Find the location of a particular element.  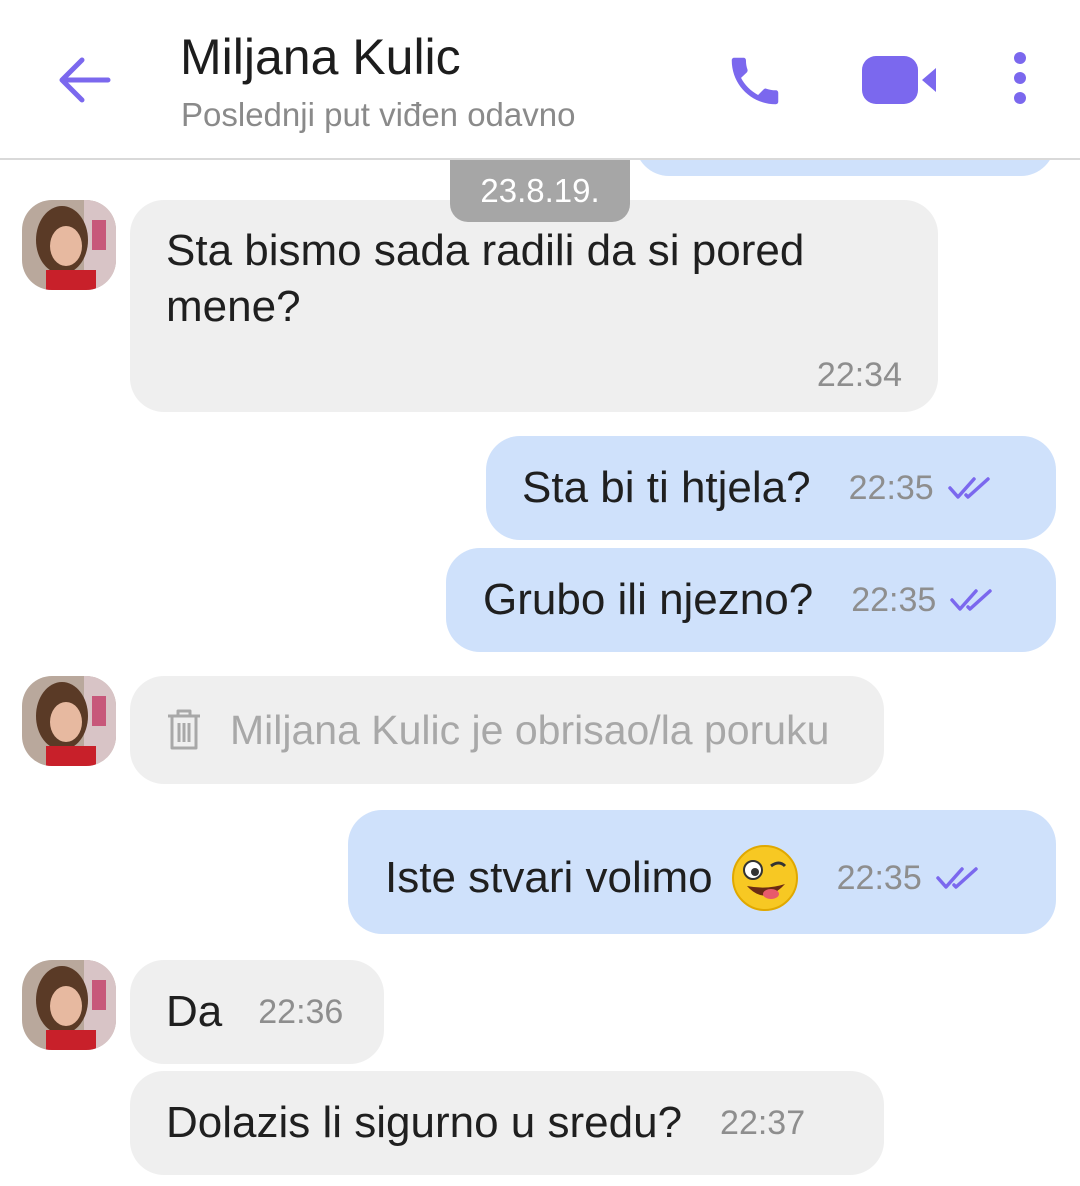

outgoing-message: Iste stvari volimo 22:35 is located at coordinates (702, 872).